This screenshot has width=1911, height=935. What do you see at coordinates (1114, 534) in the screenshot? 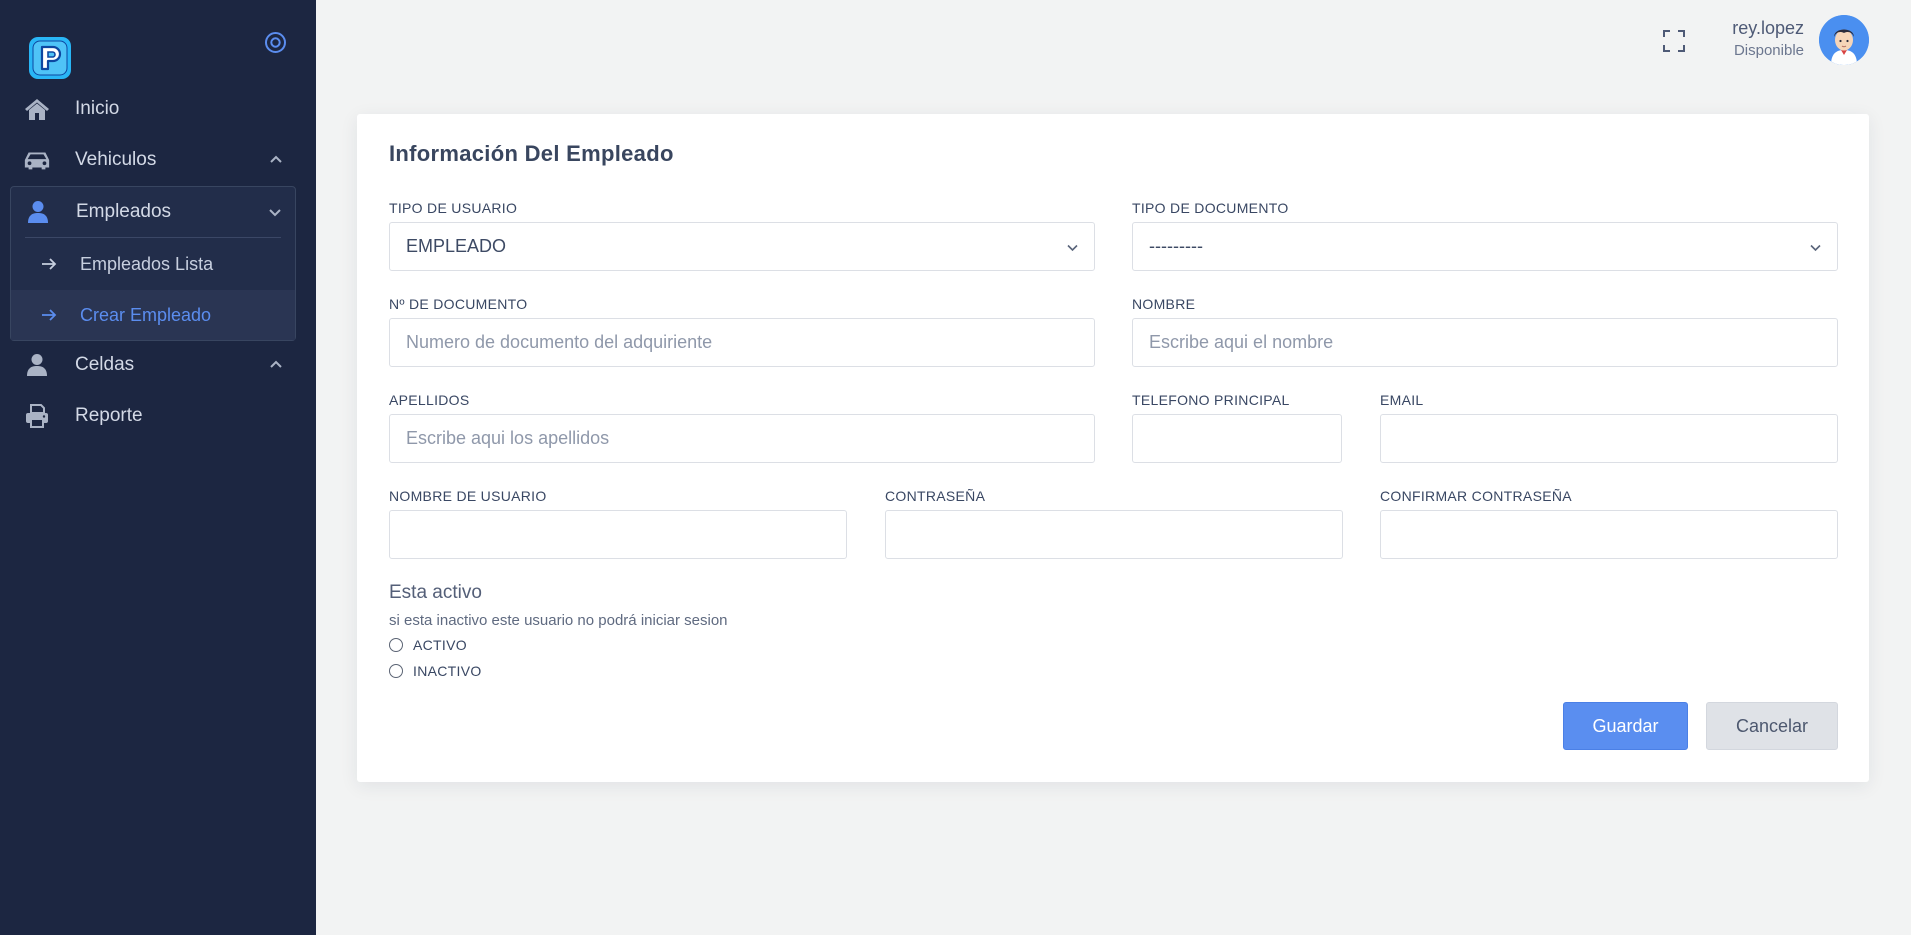
I see `password-input` at bounding box center [1114, 534].